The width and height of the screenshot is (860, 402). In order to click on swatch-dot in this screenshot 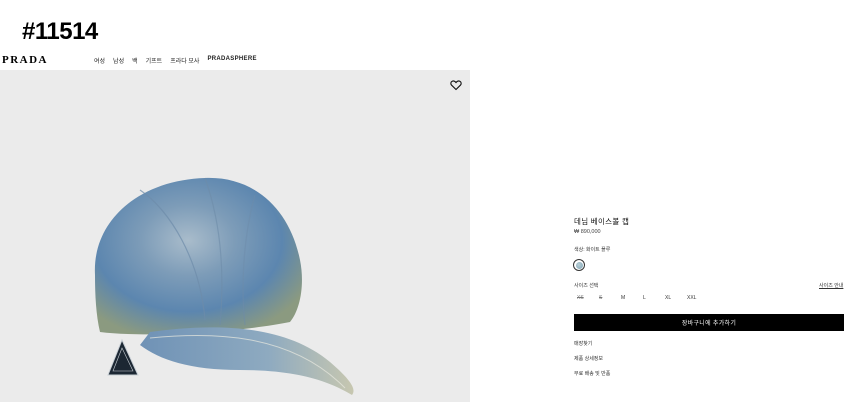, I will do `click(579, 265)`.